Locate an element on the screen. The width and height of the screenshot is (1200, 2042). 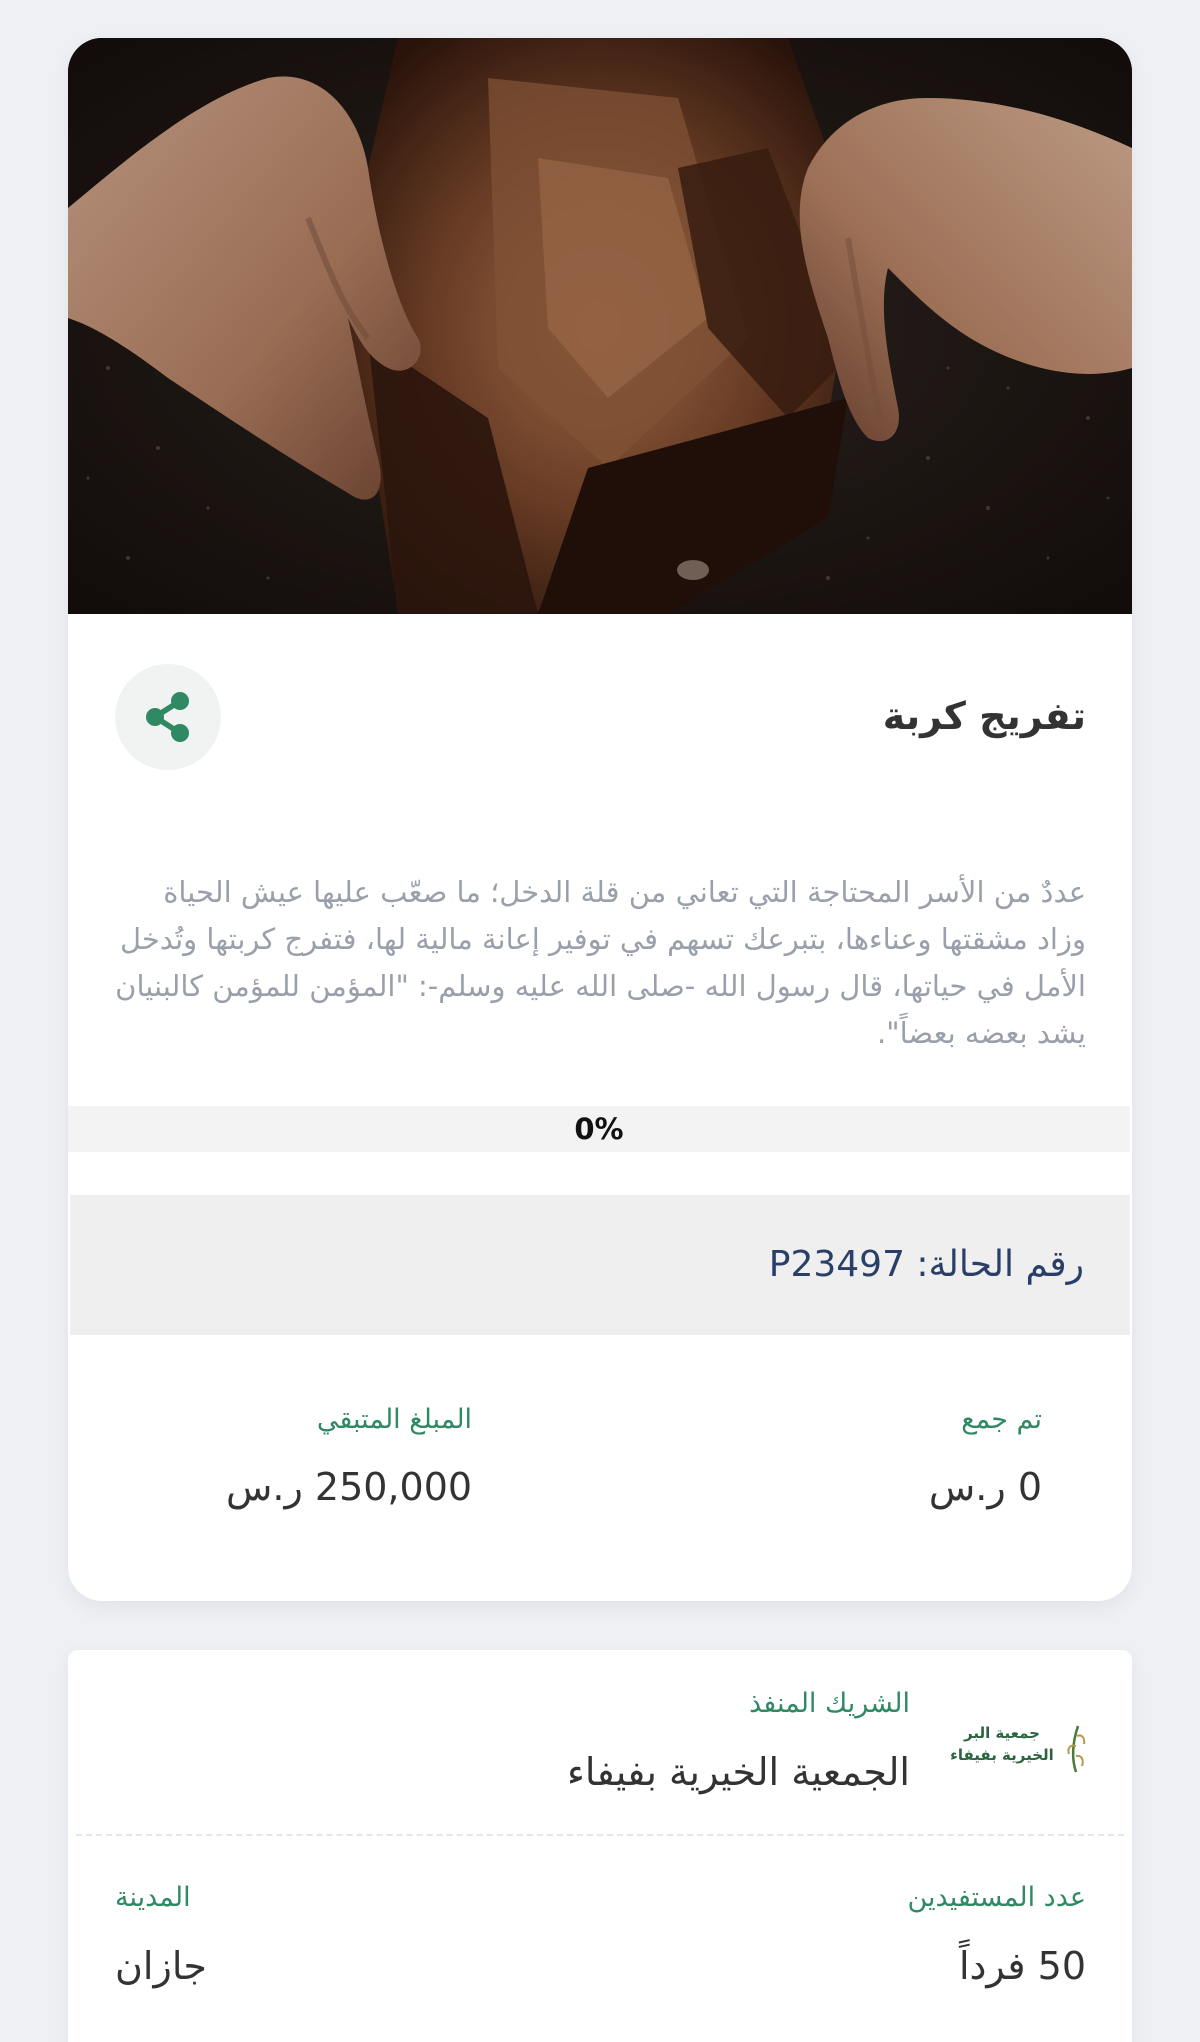
remaining-amount: المبلغ المتبقي 250,000 ر.س is located at coordinates (349, 1456).